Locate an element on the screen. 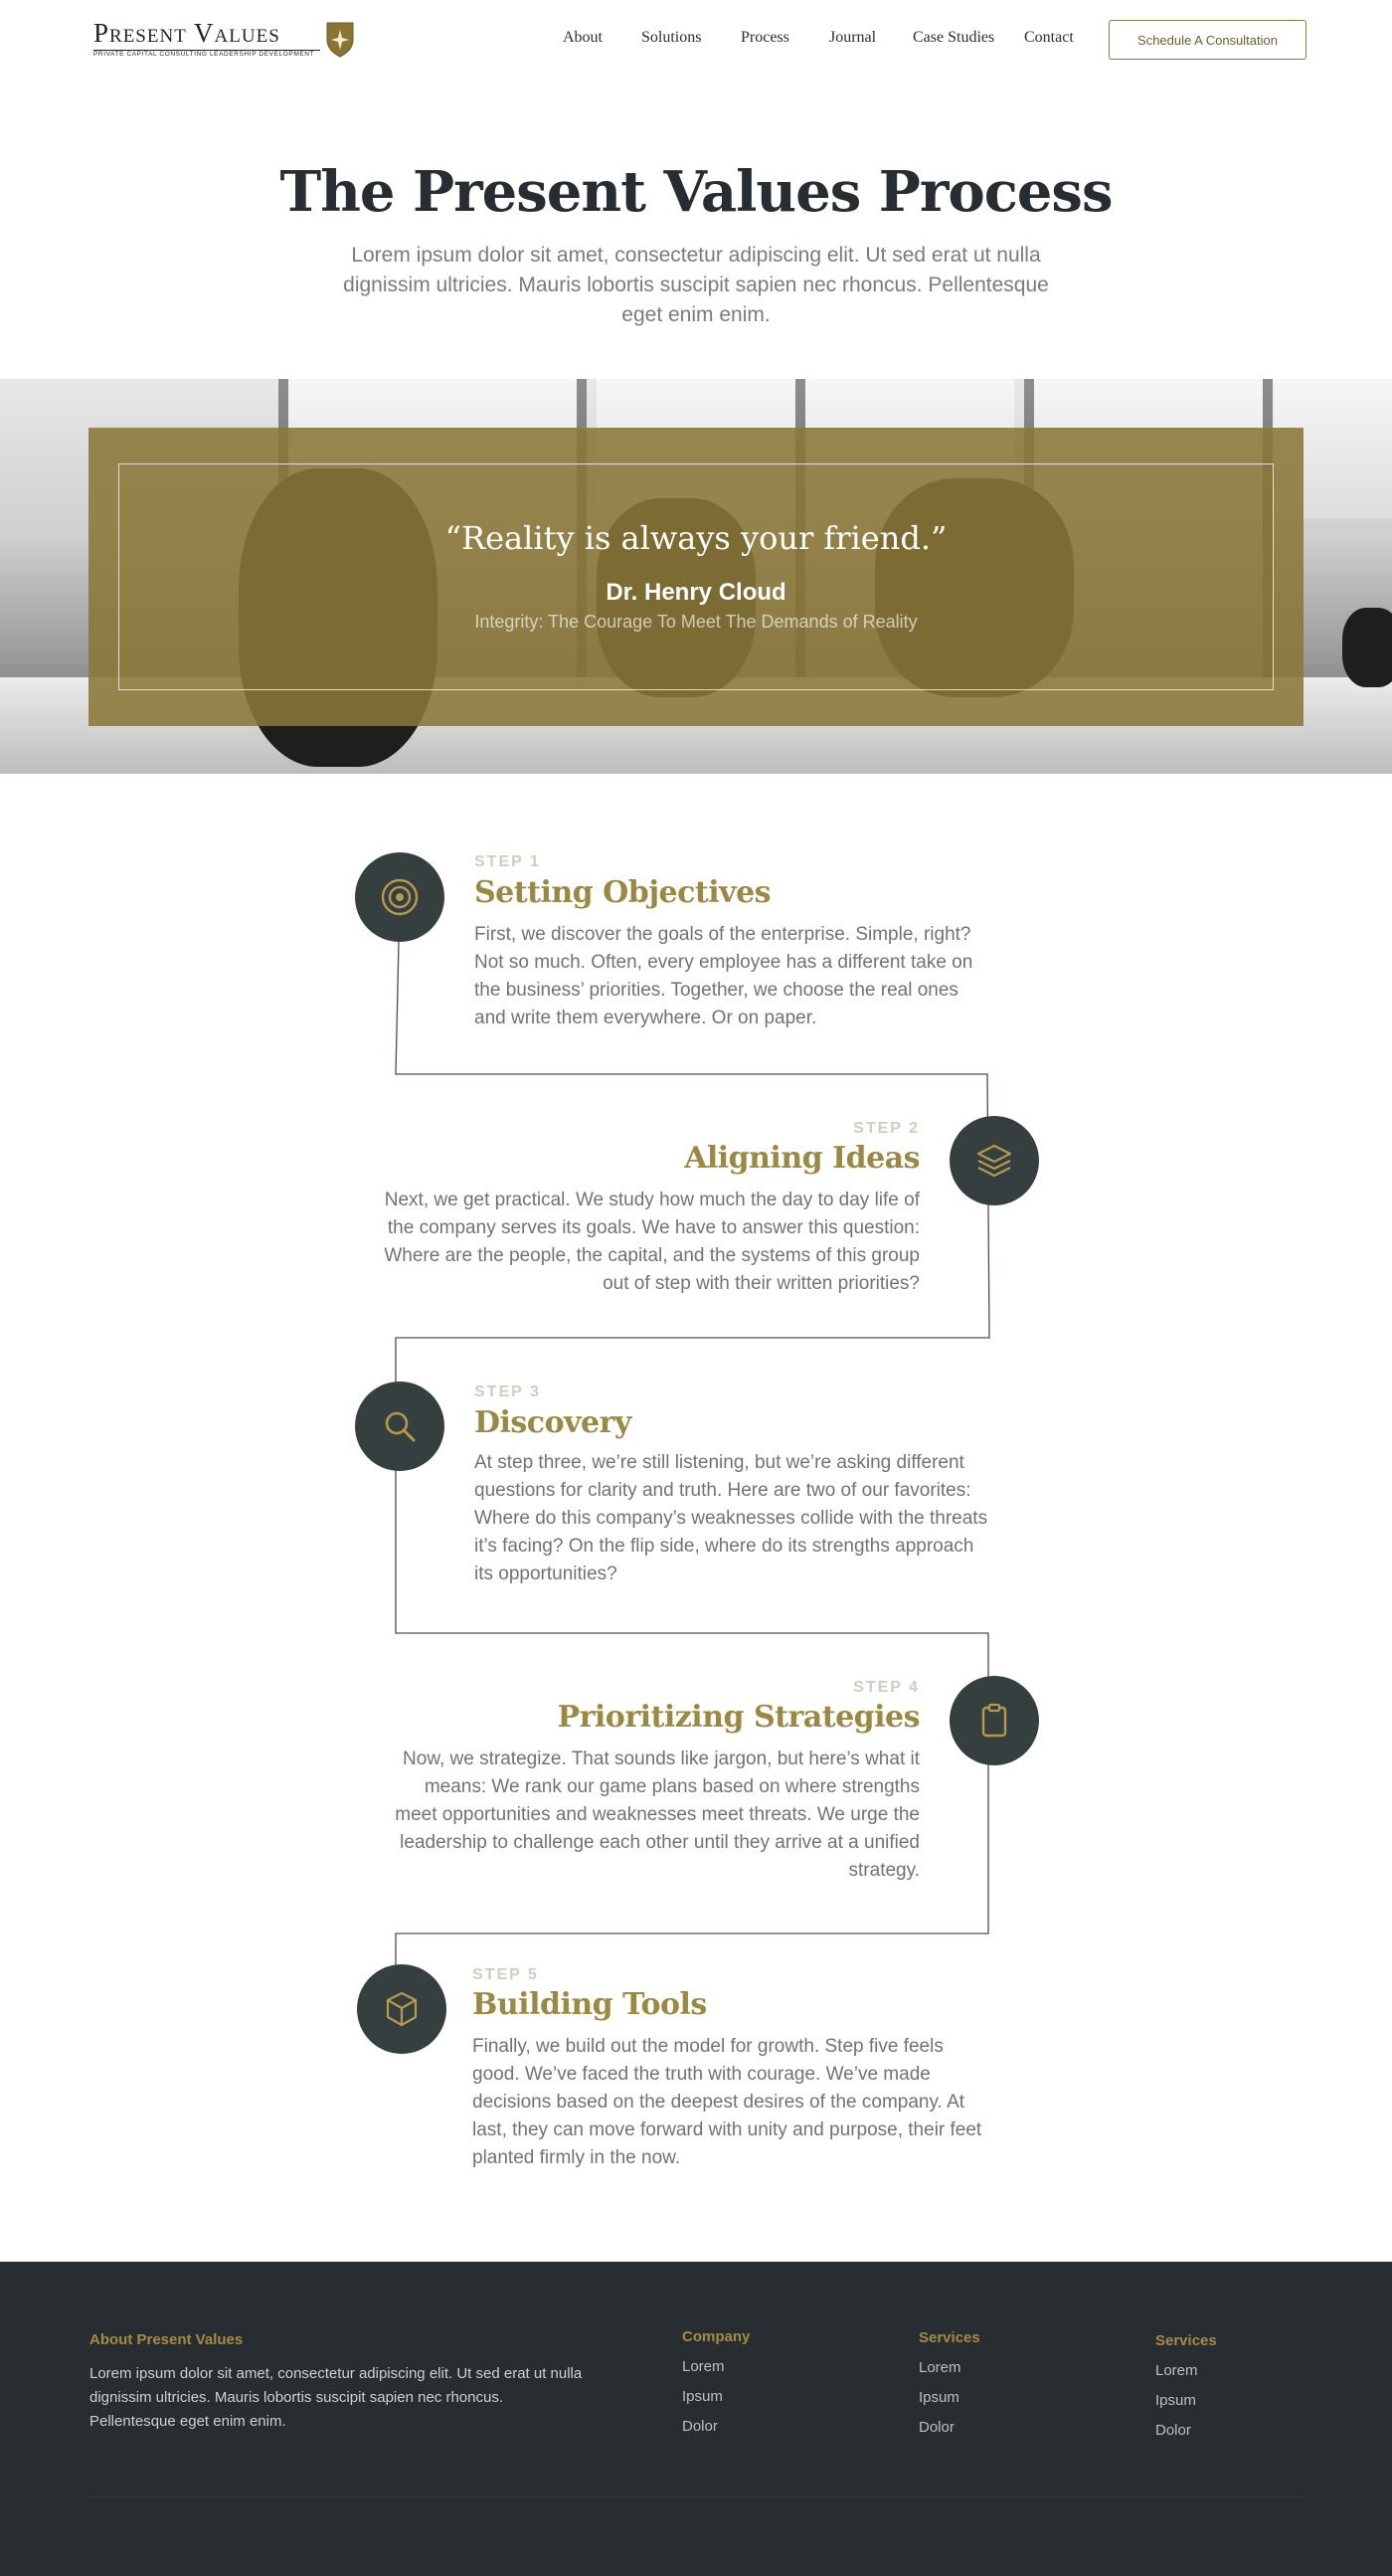 The height and width of the screenshot is (2576, 1392). nav-link-process: Process is located at coordinates (765, 38).